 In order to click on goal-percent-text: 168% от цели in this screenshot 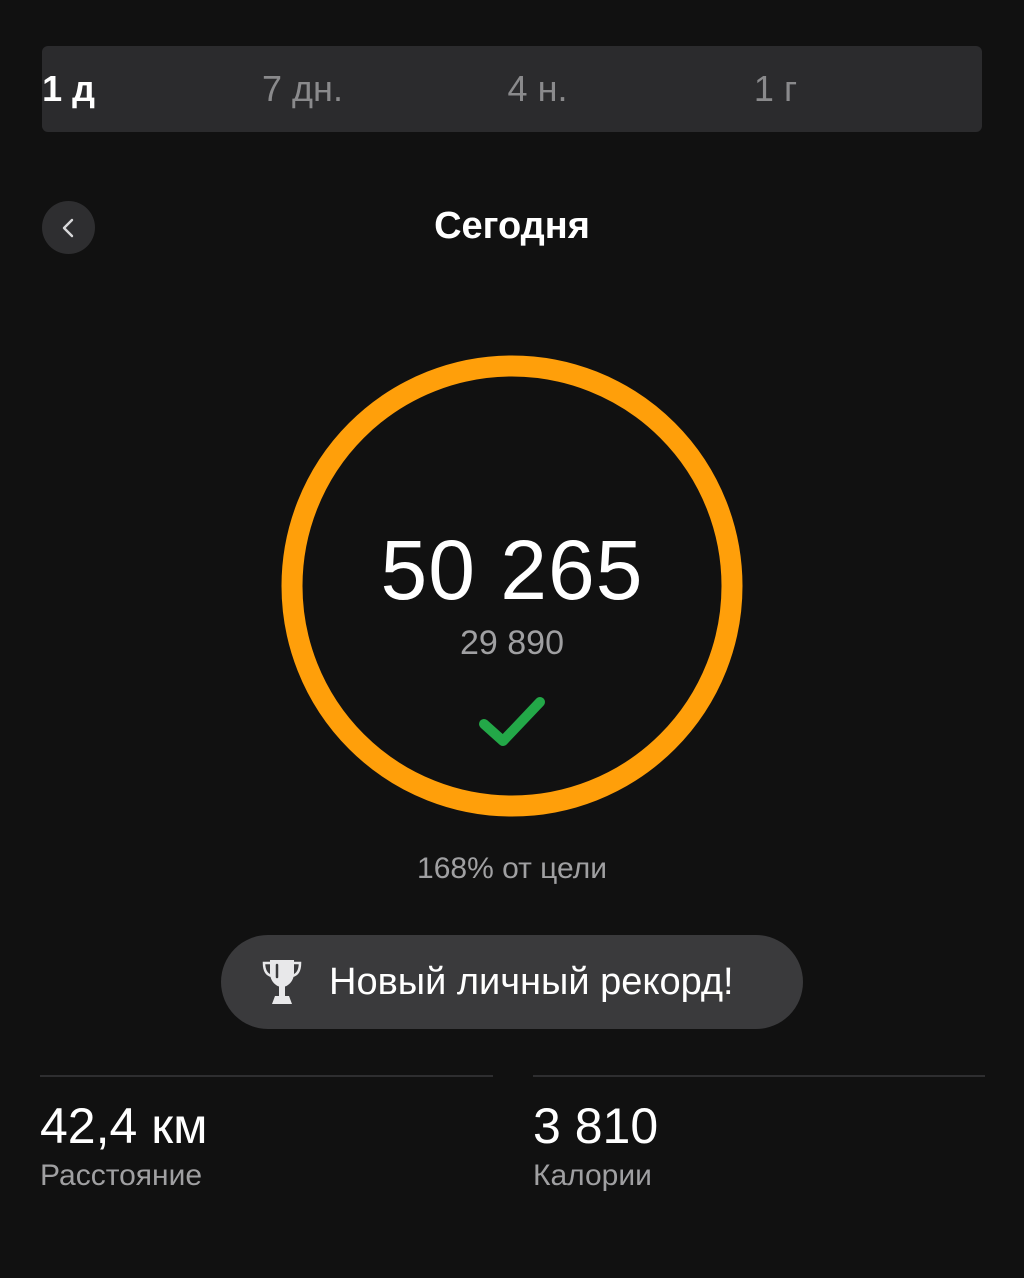, I will do `click(512, 868)`.